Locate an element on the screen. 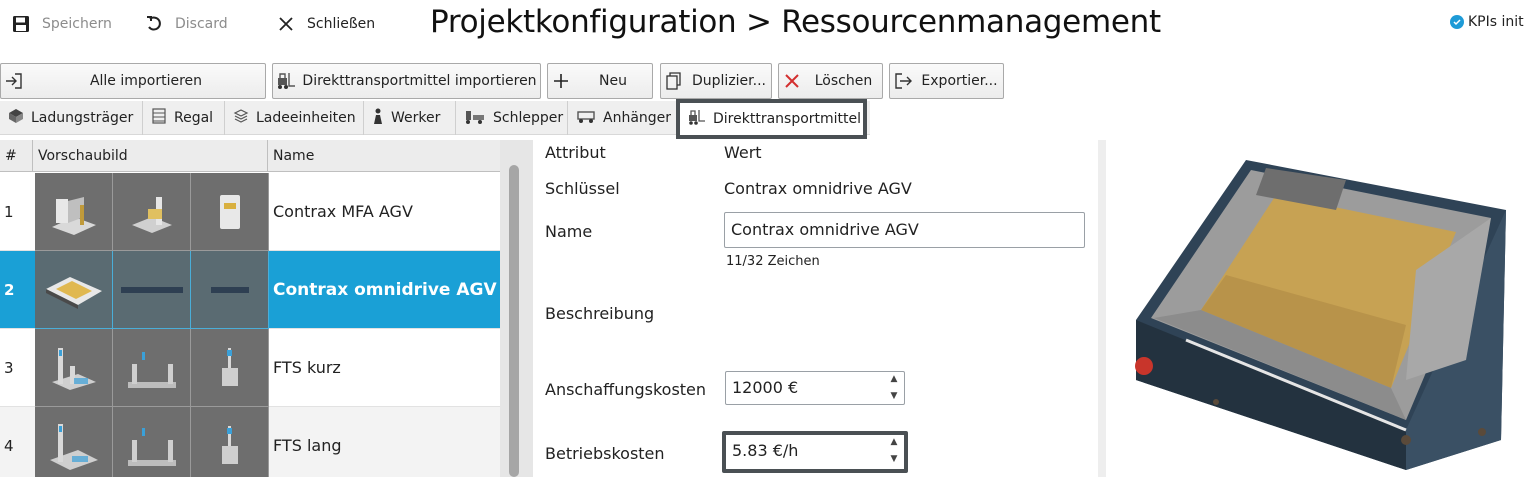 This screenshot has height=477, width=1535. table-row: 3 FTS kurz is located at coordinates (250, 368).